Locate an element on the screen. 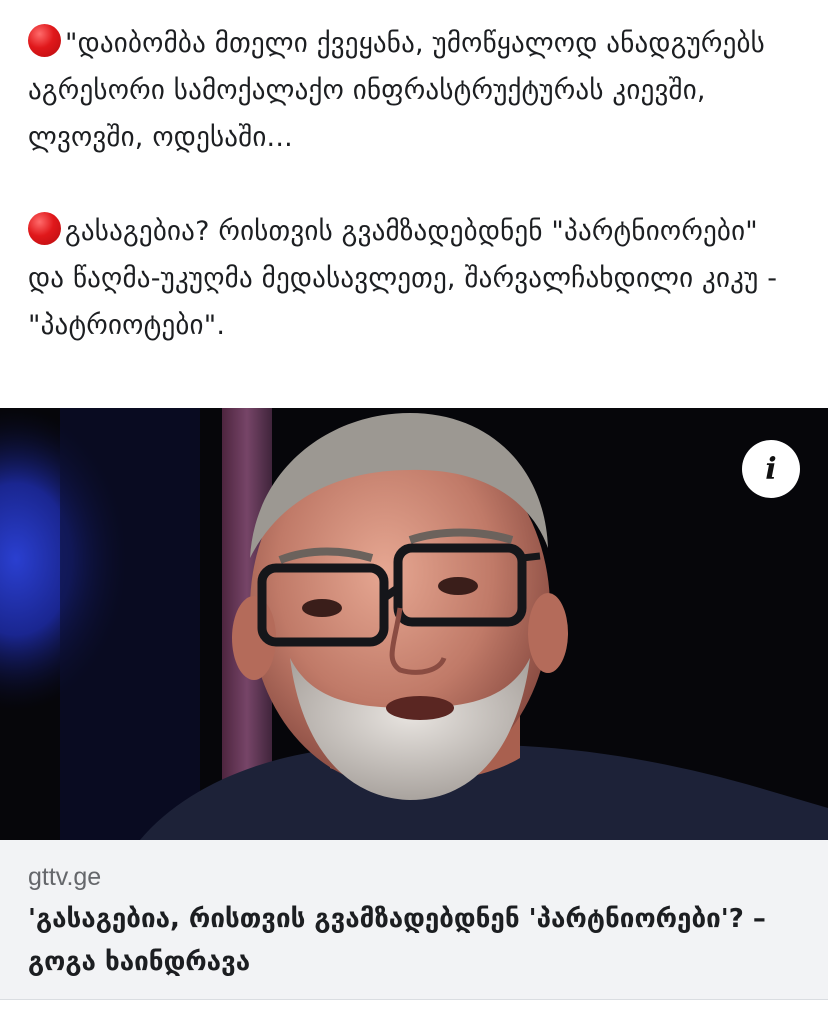 This screenshot has width=828, height=1024. info-icon: i is located at coordinates (771, 469).